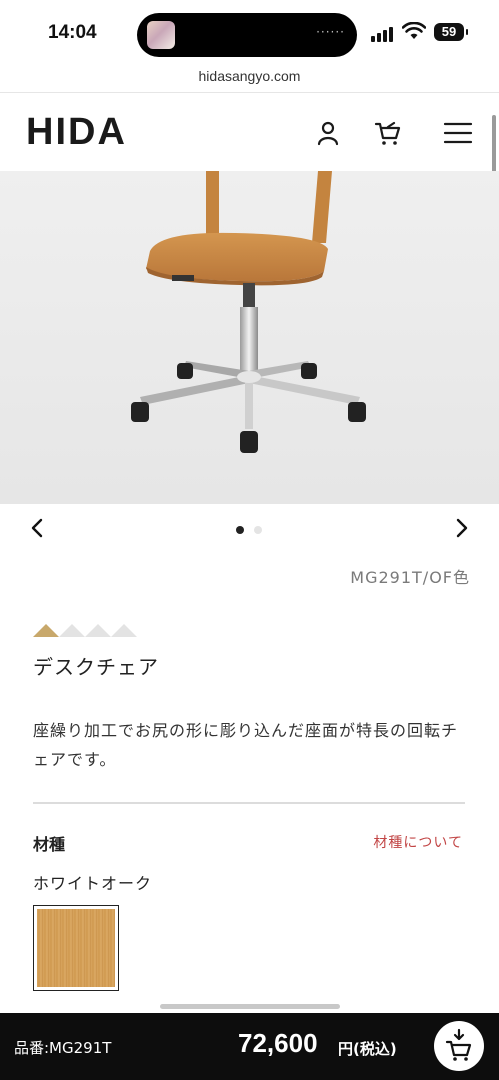 The image size is (499, 1080). Describe the element at coordinates (458, 133) in the screenshot. I see `menu-icon` at that location.